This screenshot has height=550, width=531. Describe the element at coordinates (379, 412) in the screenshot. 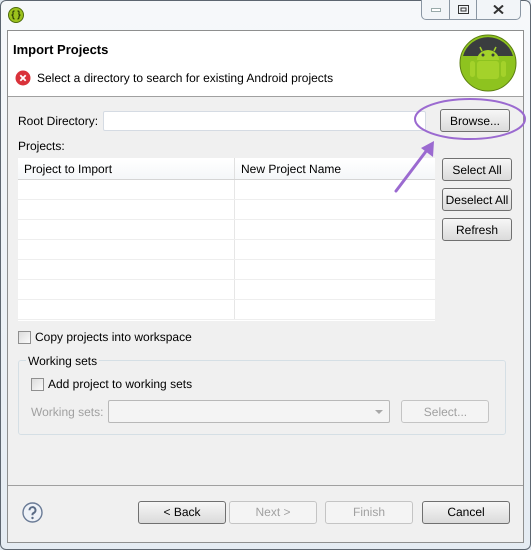

I see `dropdown-caret-icon` at that location.